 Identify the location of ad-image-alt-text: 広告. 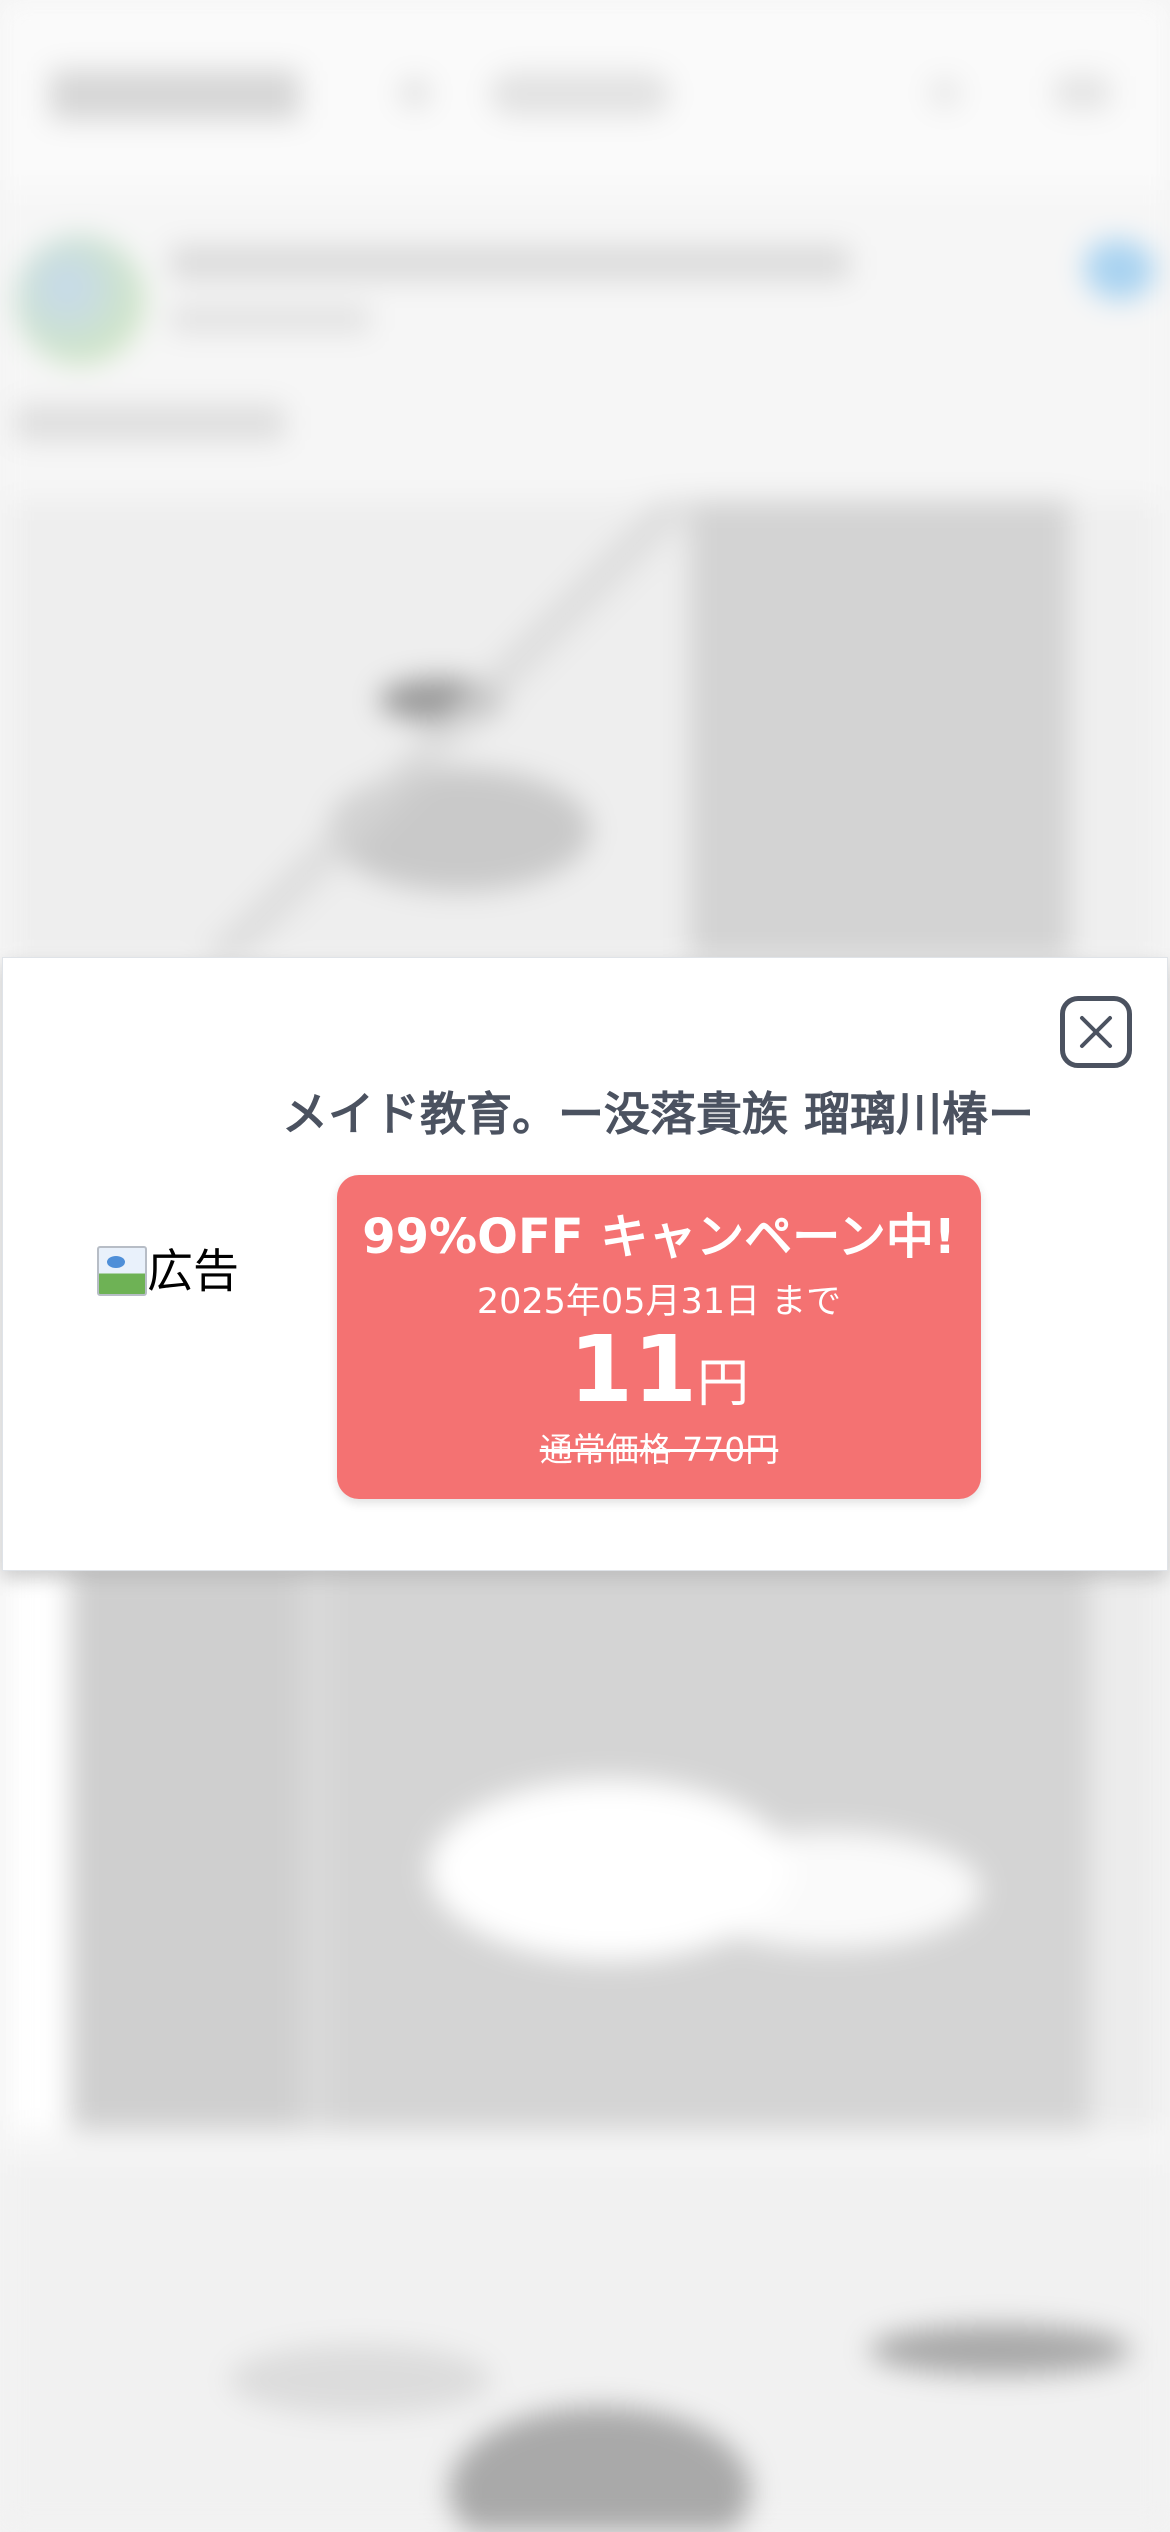
(193, 1271).